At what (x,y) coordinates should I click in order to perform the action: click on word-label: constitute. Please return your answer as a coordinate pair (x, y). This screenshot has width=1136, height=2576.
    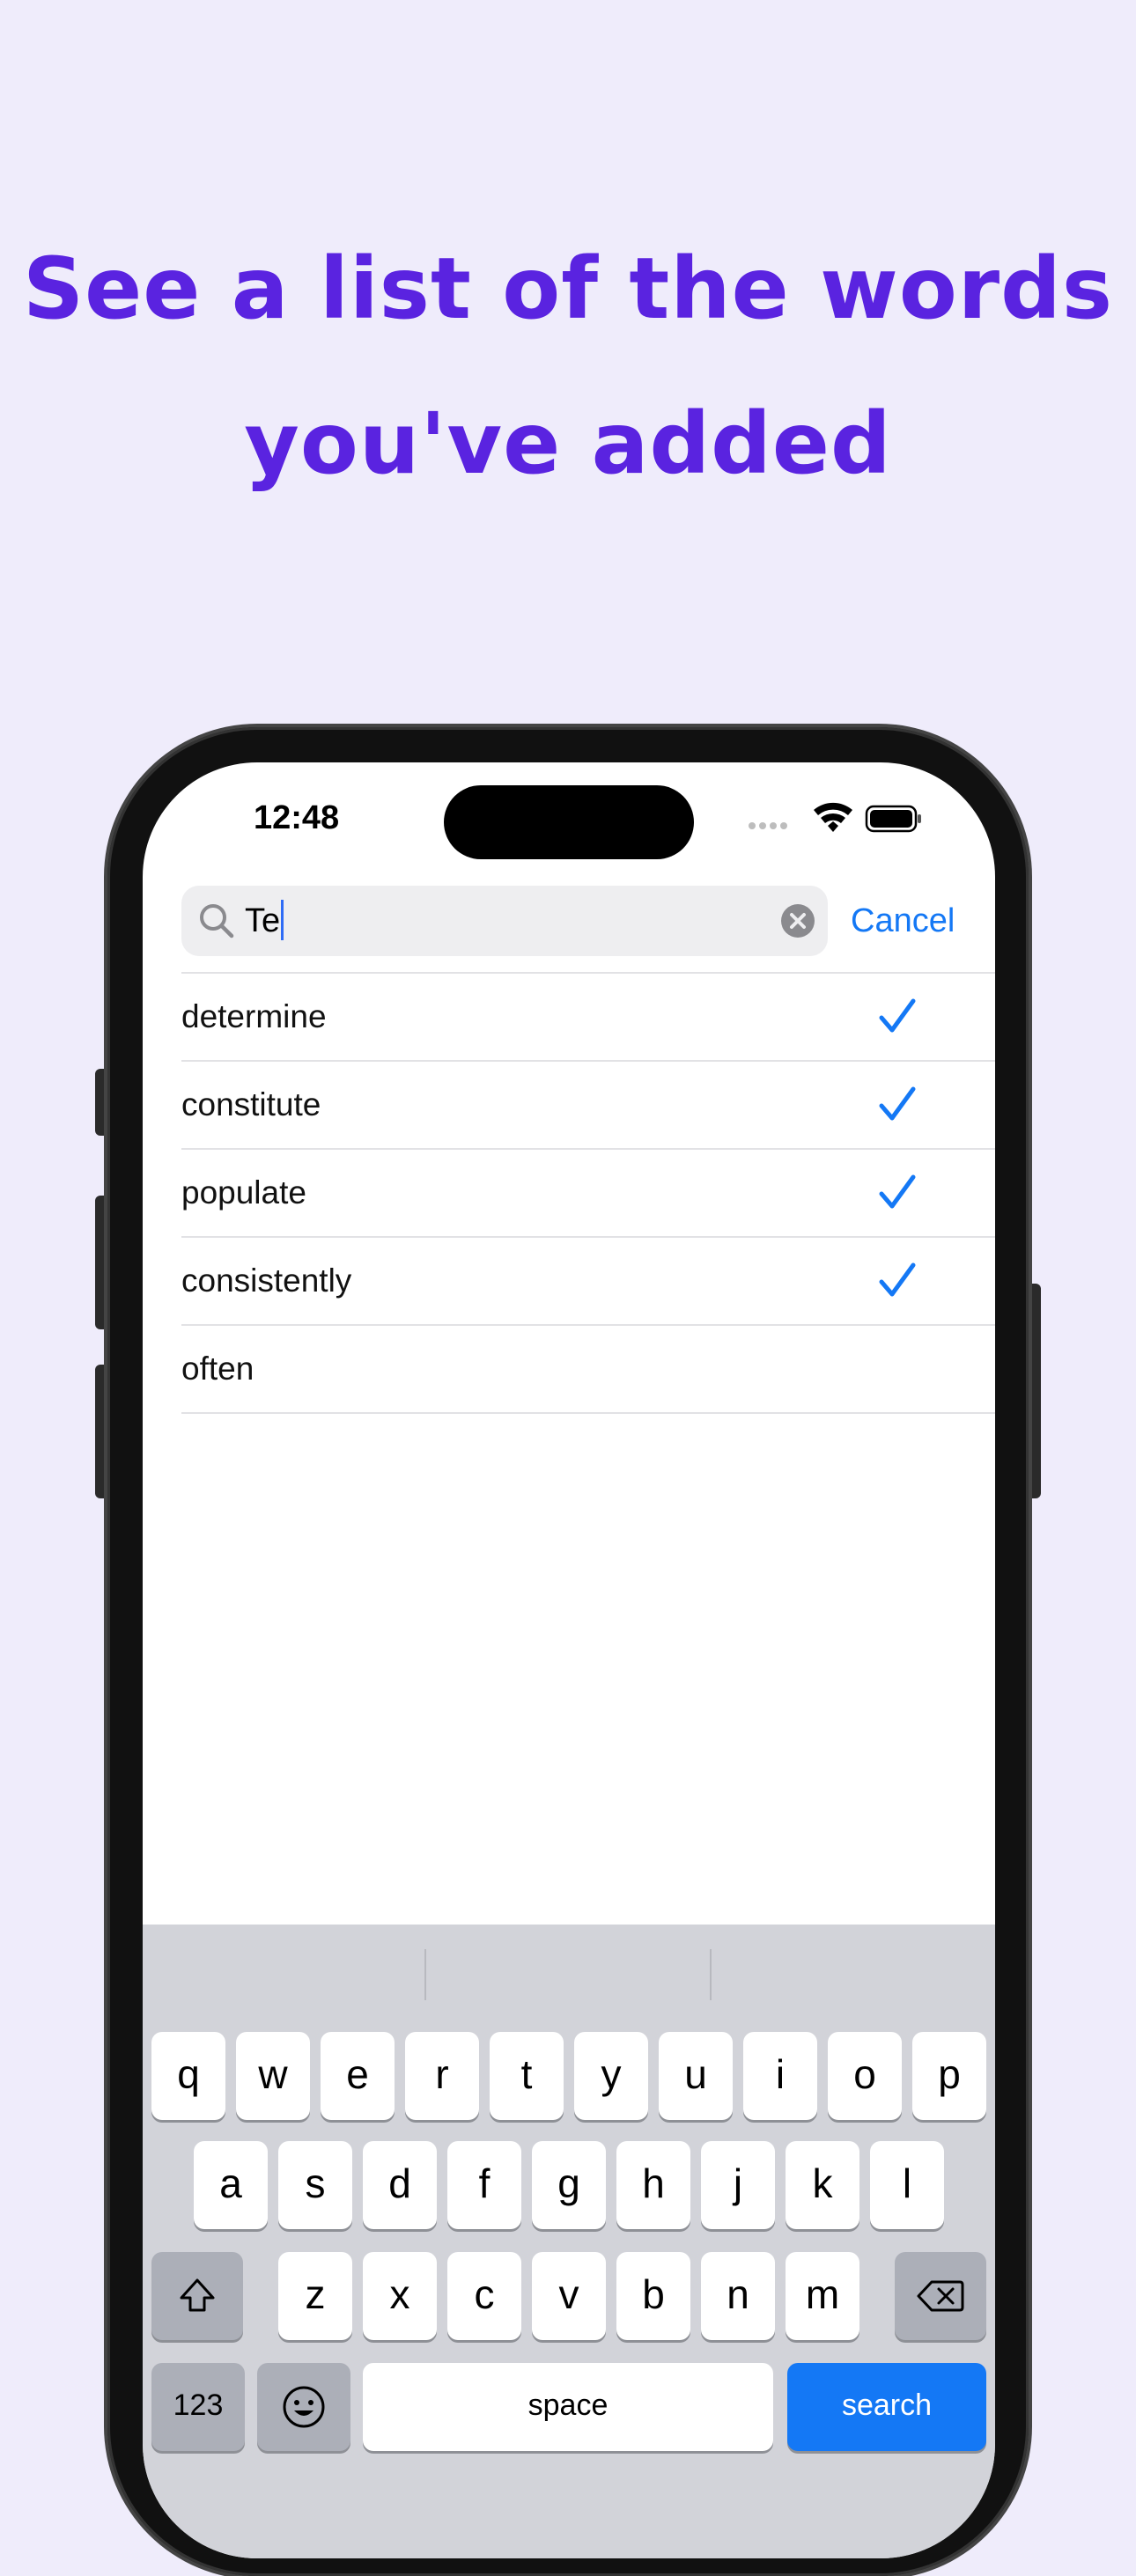
    Looking at the image, I should click on (251, 1104).